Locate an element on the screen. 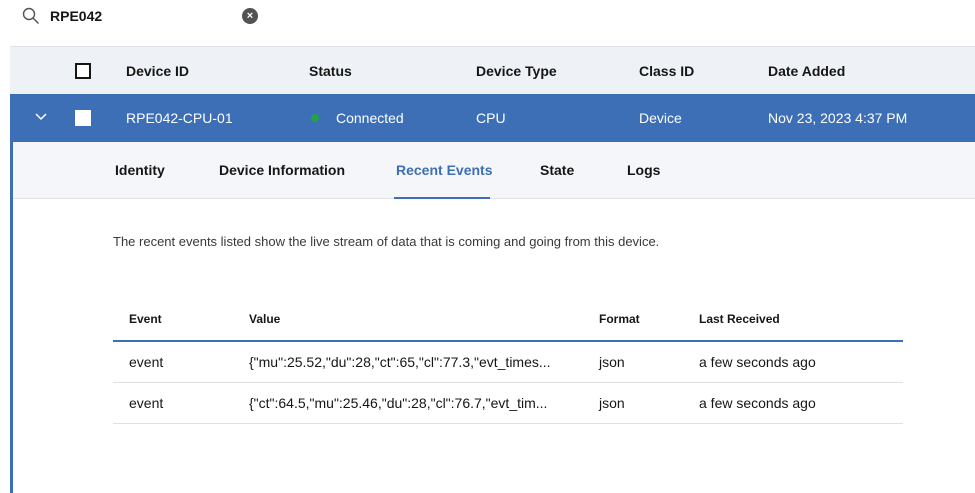 The image size is (975, 493). column-format: Format is located at coordinates (619, 319).